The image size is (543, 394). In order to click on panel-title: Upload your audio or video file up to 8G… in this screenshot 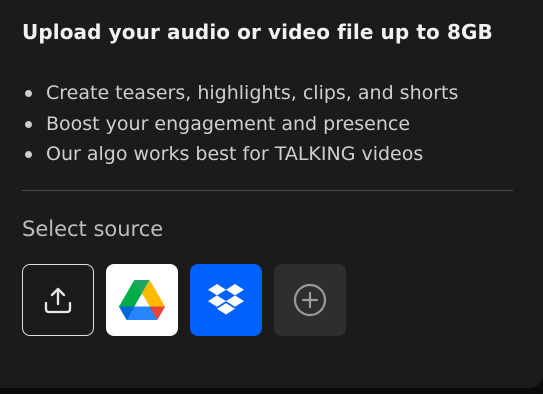, I will do `click(257, 32)`.